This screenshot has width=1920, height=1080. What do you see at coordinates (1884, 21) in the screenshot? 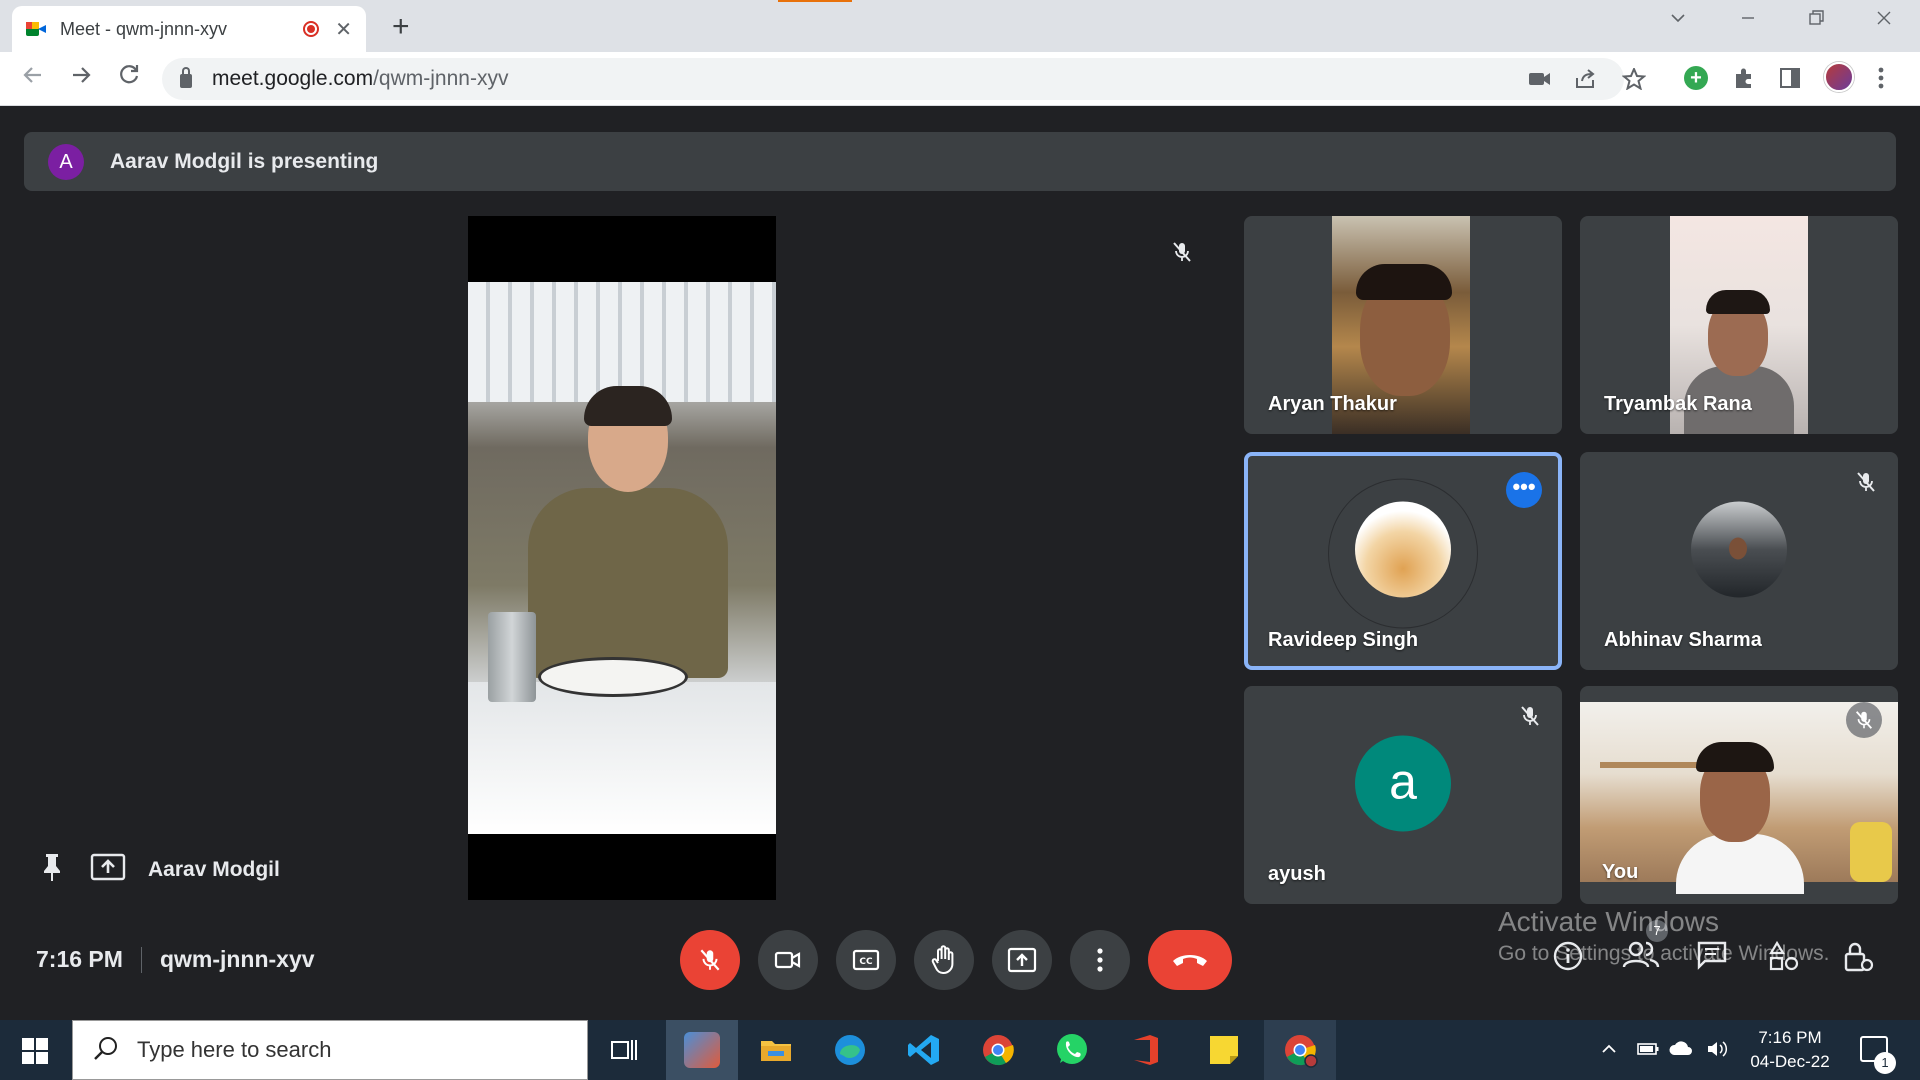
I see `close-window-icon` at bounding box center [1884, 21].